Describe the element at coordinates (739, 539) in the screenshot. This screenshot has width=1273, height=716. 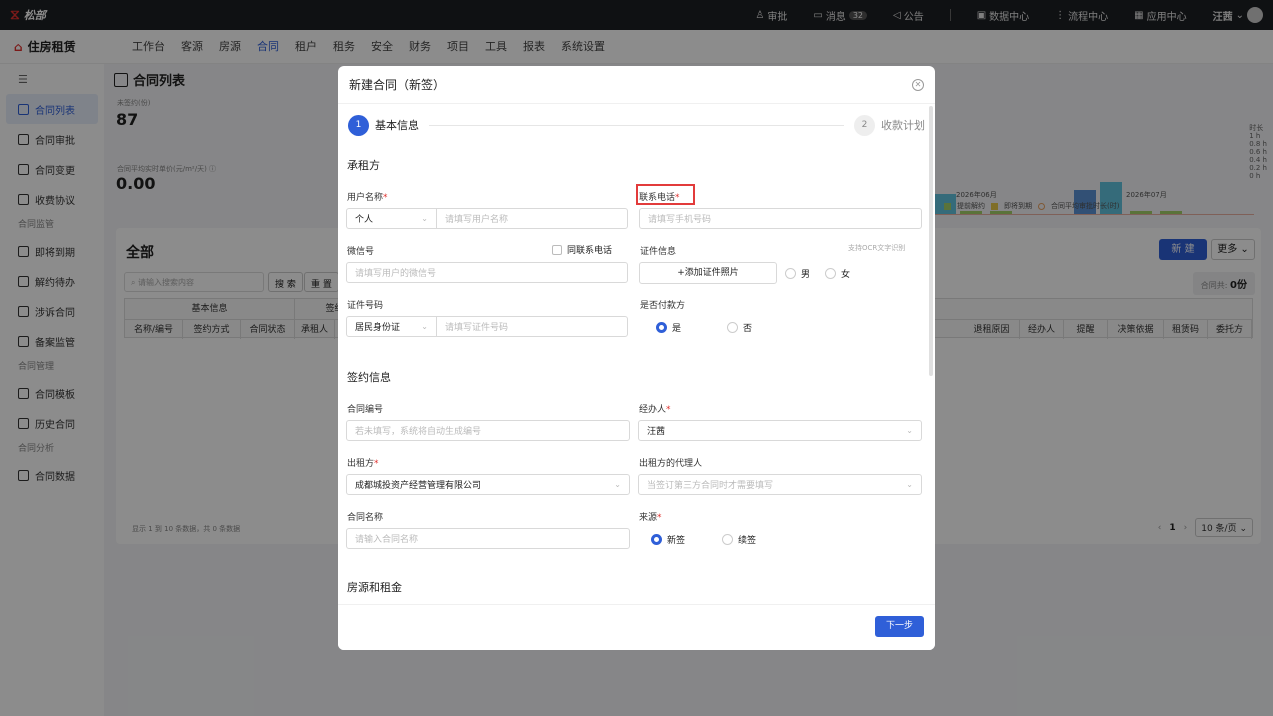
I see `source-renew-radio: 续签` at that location.